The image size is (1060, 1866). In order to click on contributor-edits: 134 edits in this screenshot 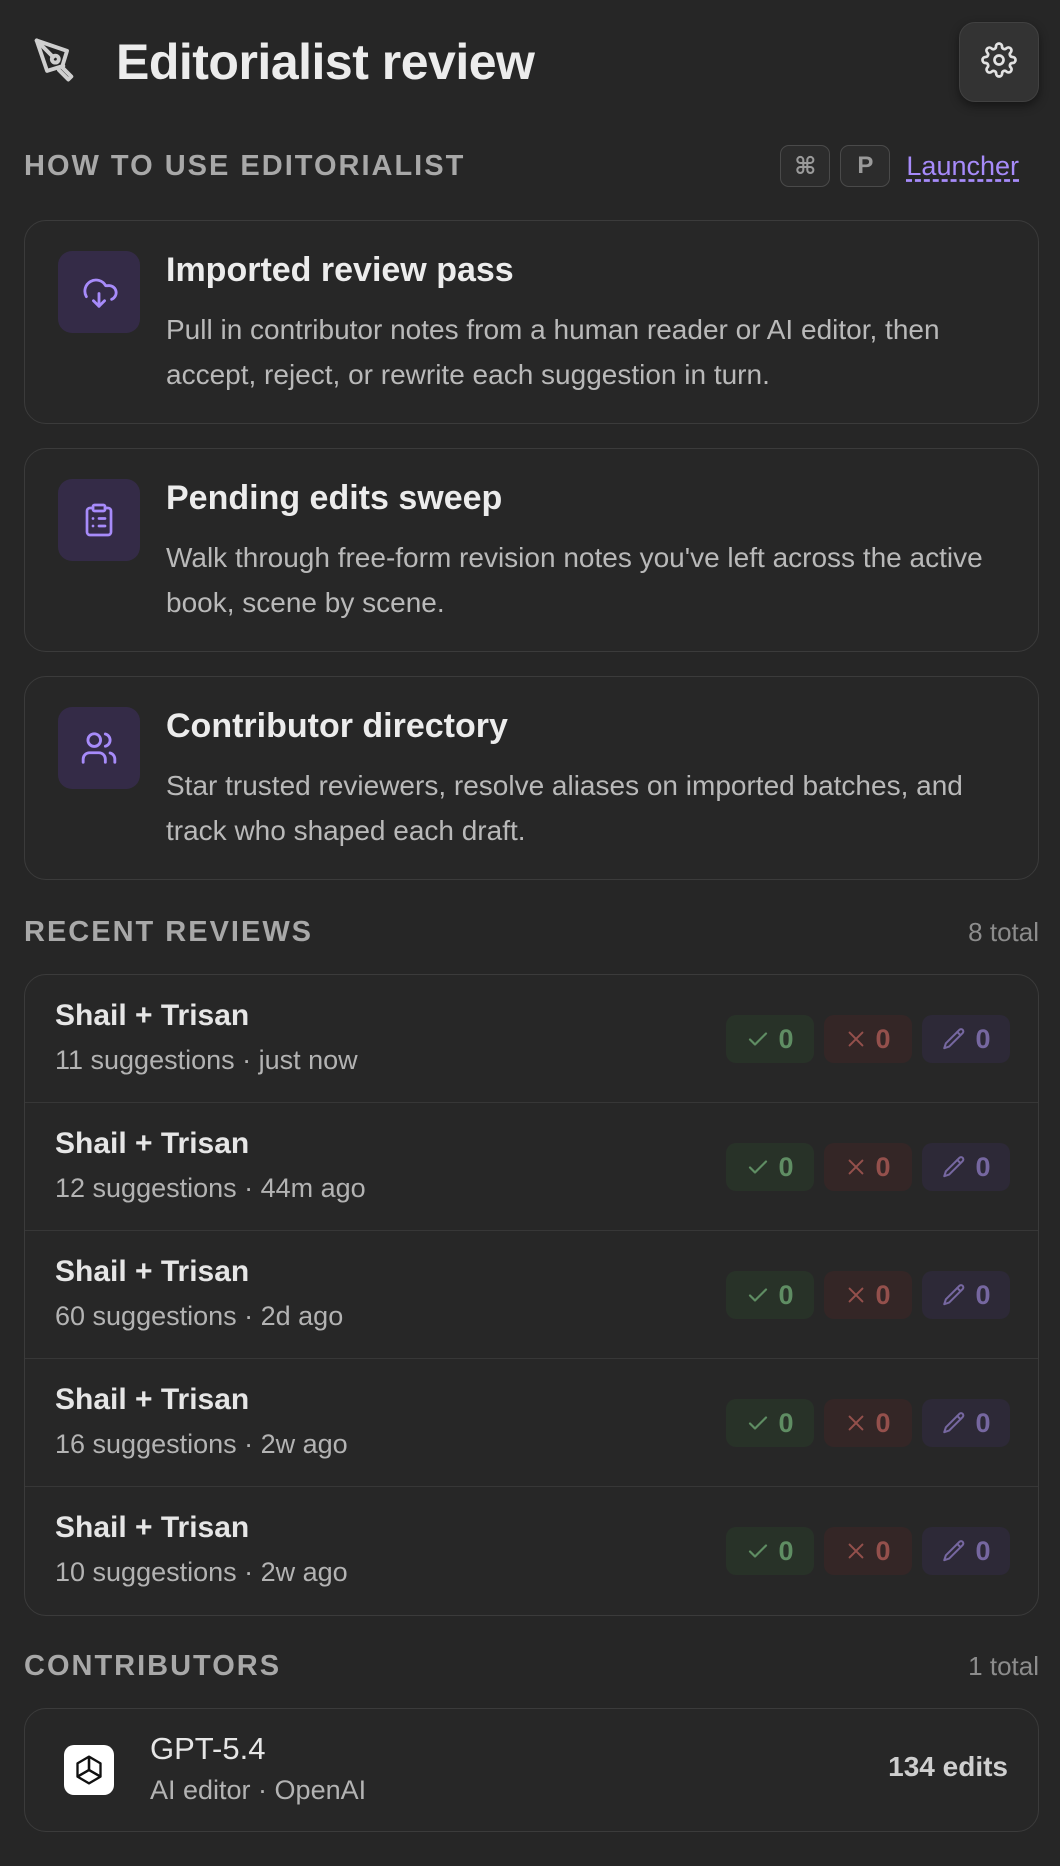, I will do `click(948, 1766)`.